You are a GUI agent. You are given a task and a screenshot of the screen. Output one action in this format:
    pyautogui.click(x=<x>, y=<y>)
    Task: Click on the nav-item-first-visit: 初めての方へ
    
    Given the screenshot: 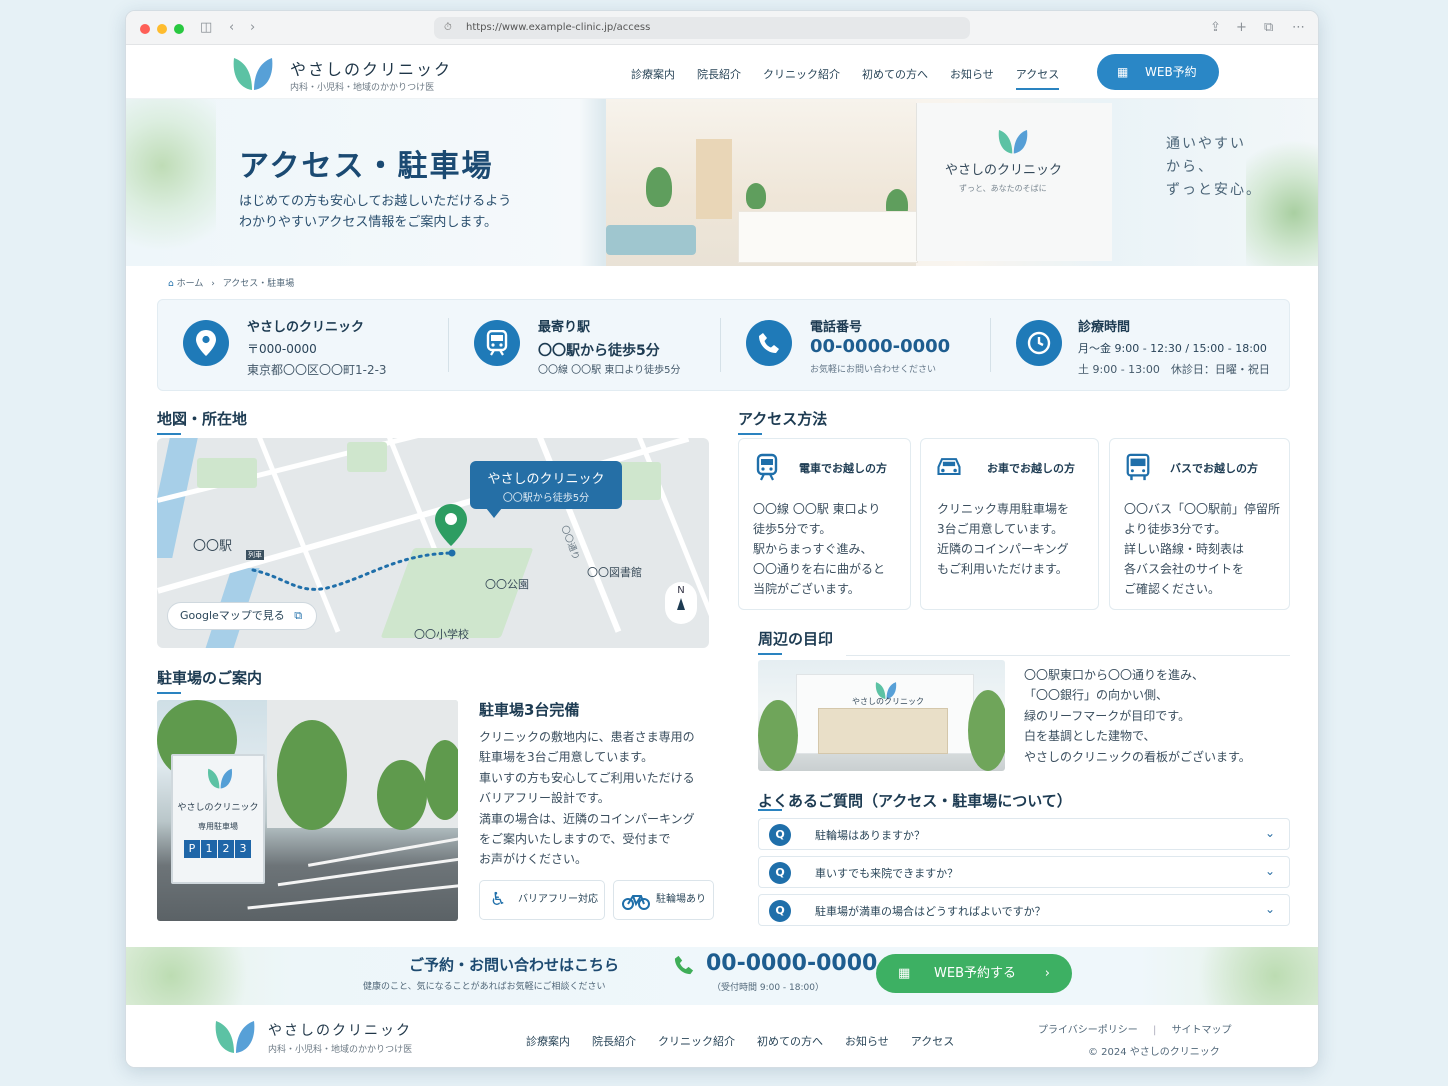 What is the action you would take?
    pyautogui.click(x=895, y=78)
    